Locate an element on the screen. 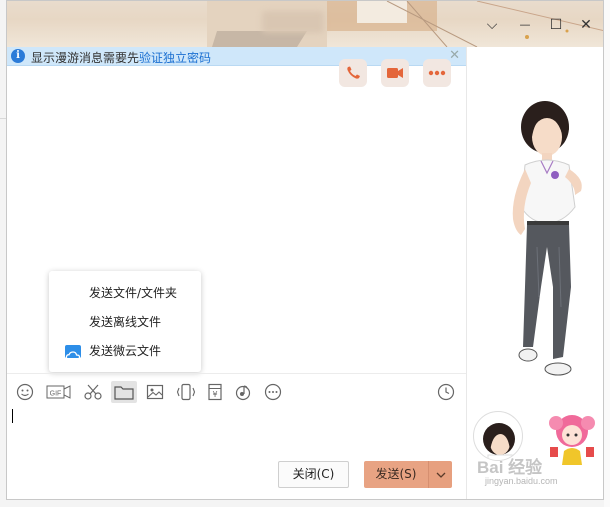 This screenshot has height=507, width=610. red-packet-icon: ¥ is located at coordinates (215, 392).